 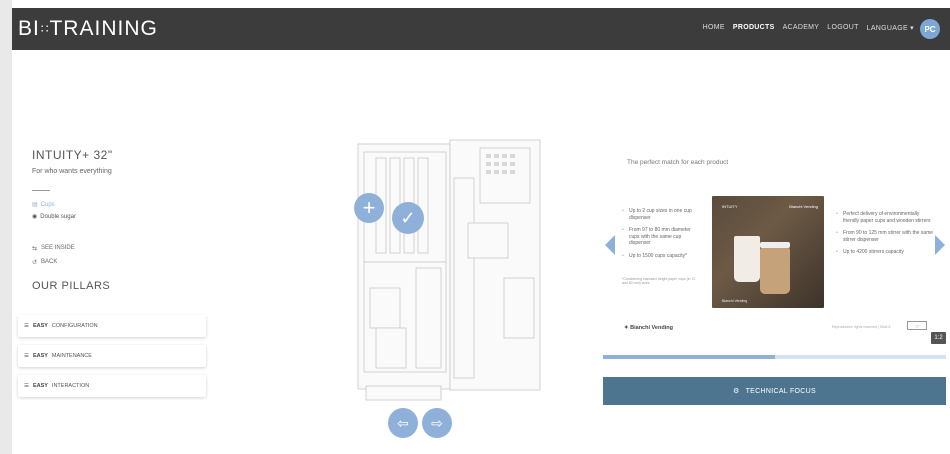 I want to click on product-photo: INTUITY Bianchi Vending Bianchi Vending, so click(x=768, y=252).